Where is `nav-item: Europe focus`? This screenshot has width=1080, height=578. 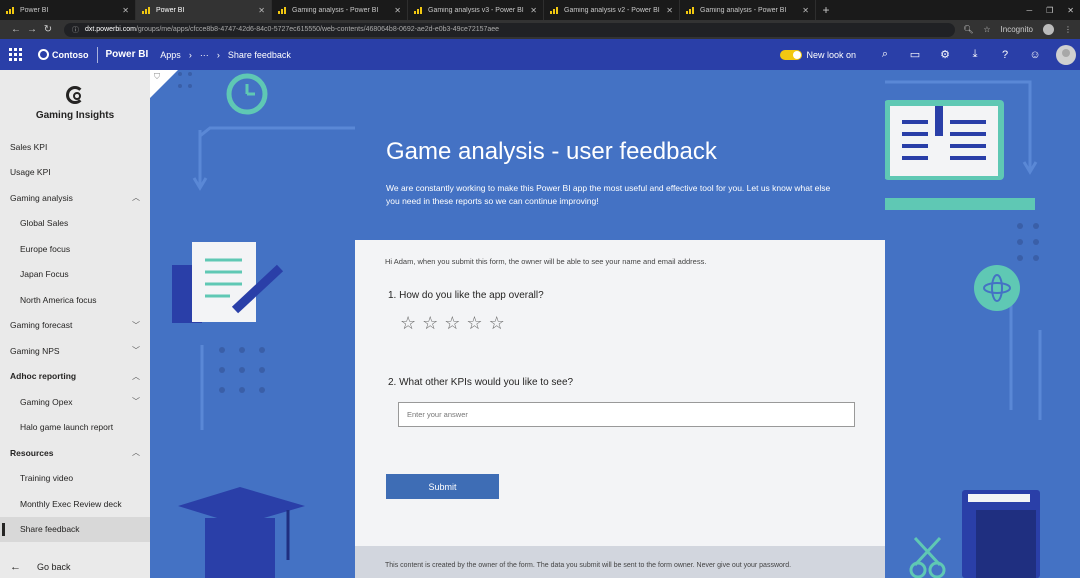
nav-item: Europe focus is located at coordinates (75, 249).